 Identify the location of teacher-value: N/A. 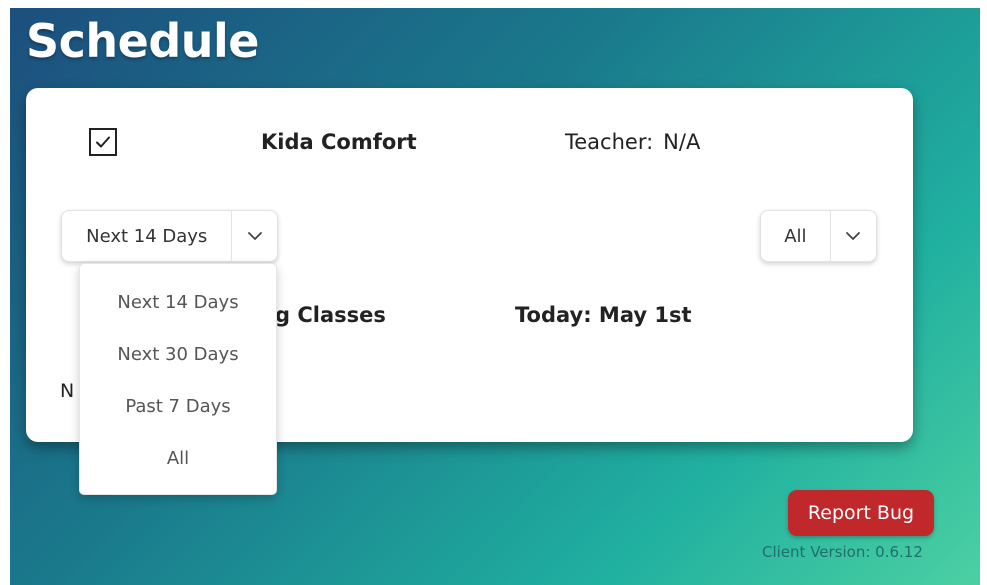
(682, 142).